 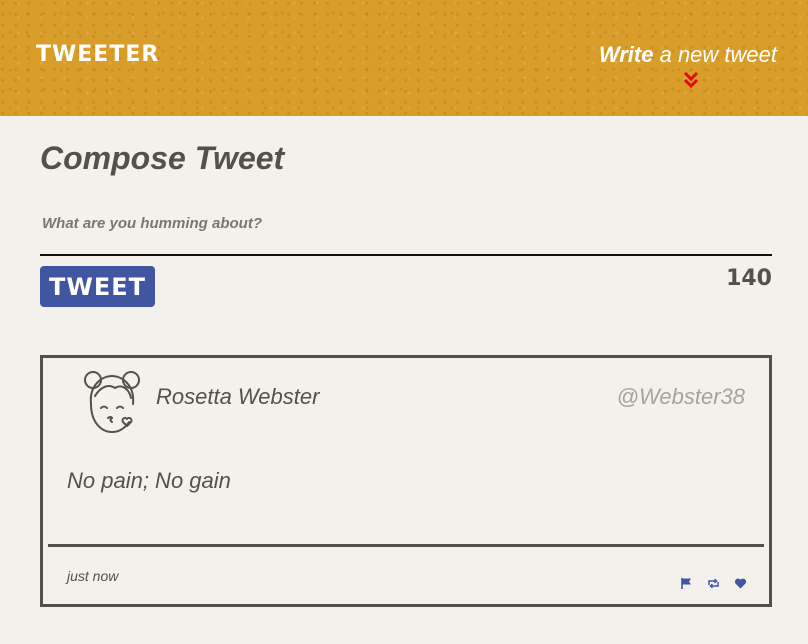 What do you see at coordinates (686, 583) in the screenshot?
I see `flag-icon` at bounding box center [686, 583].